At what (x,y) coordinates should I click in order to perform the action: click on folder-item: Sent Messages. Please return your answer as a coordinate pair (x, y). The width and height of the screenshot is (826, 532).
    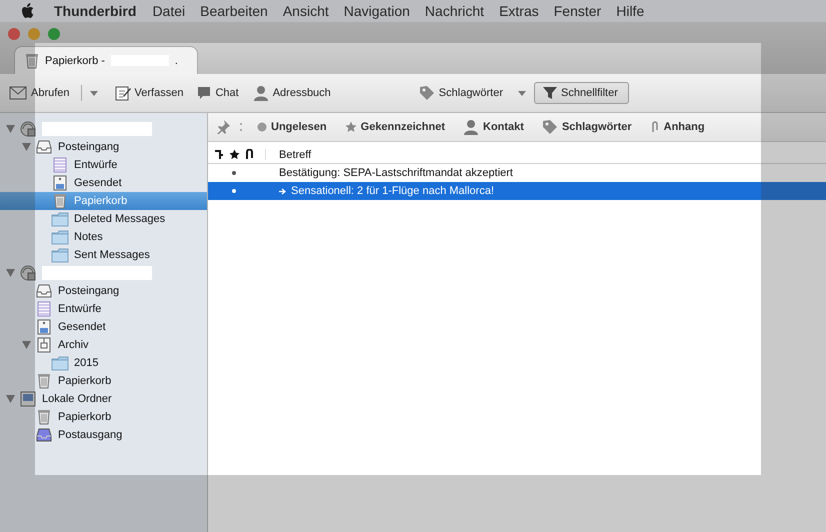
    Looking at the image, I should click on (103, 255).